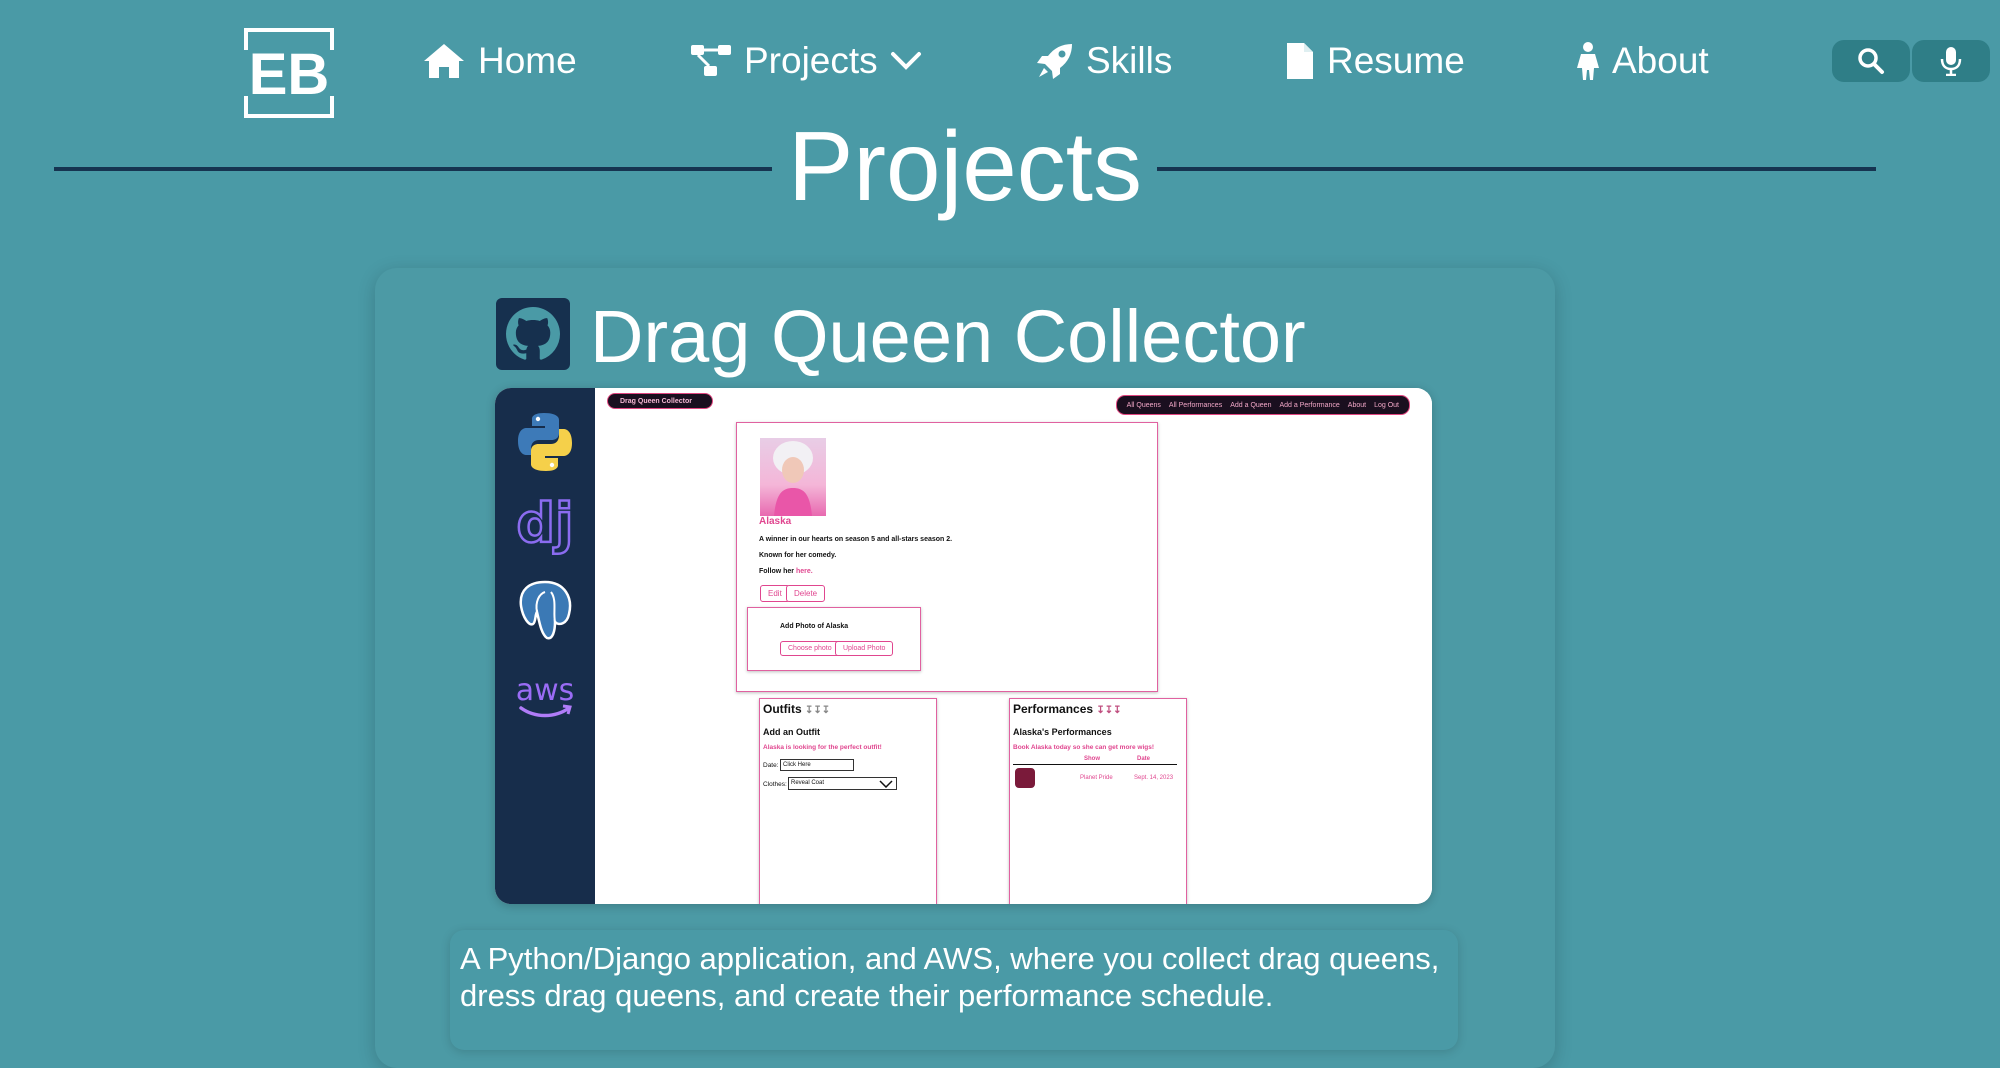 The height and width of the screenshot is (1068, 2000). Describe the element at coordinates (711, 60) in the screenshot. I see `project-diagram-icon` at that location.